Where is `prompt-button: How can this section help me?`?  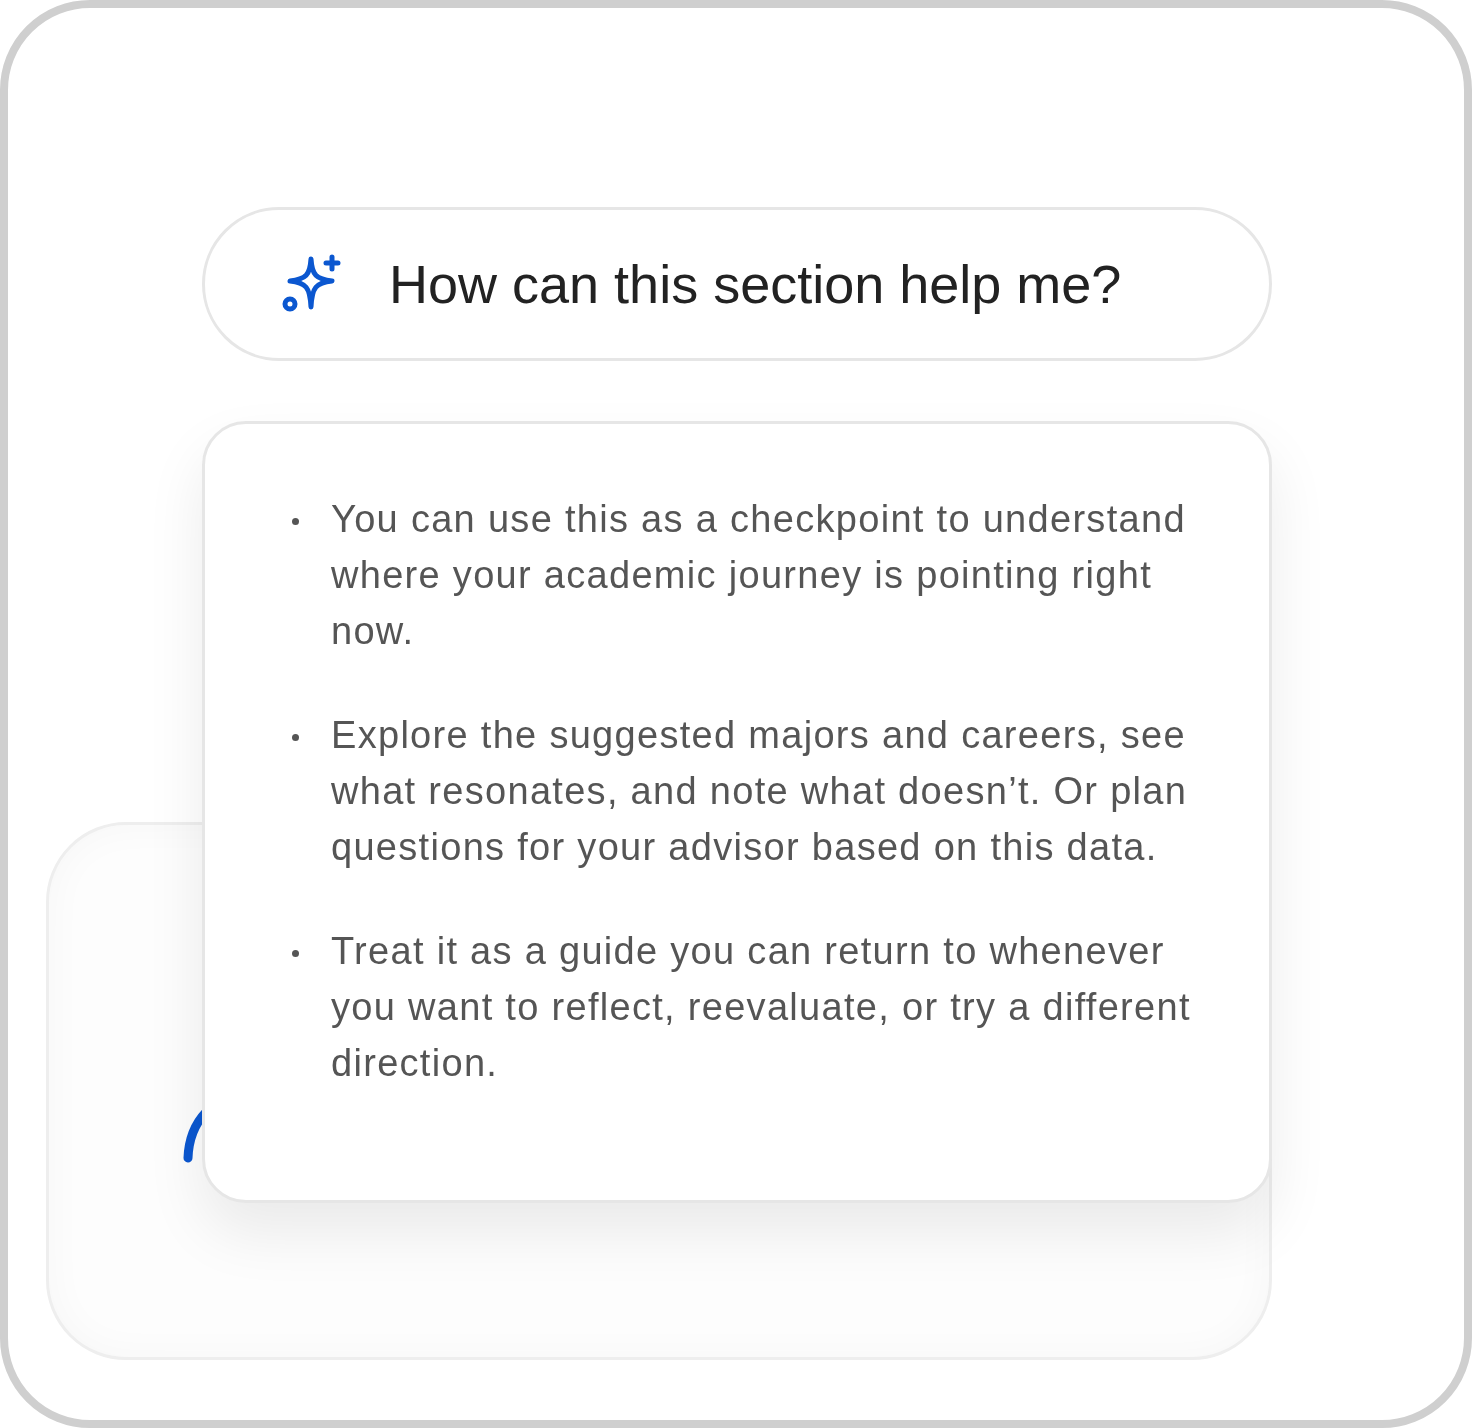
prompt-button: How can this section help me? is located at coordinates (737, 284).